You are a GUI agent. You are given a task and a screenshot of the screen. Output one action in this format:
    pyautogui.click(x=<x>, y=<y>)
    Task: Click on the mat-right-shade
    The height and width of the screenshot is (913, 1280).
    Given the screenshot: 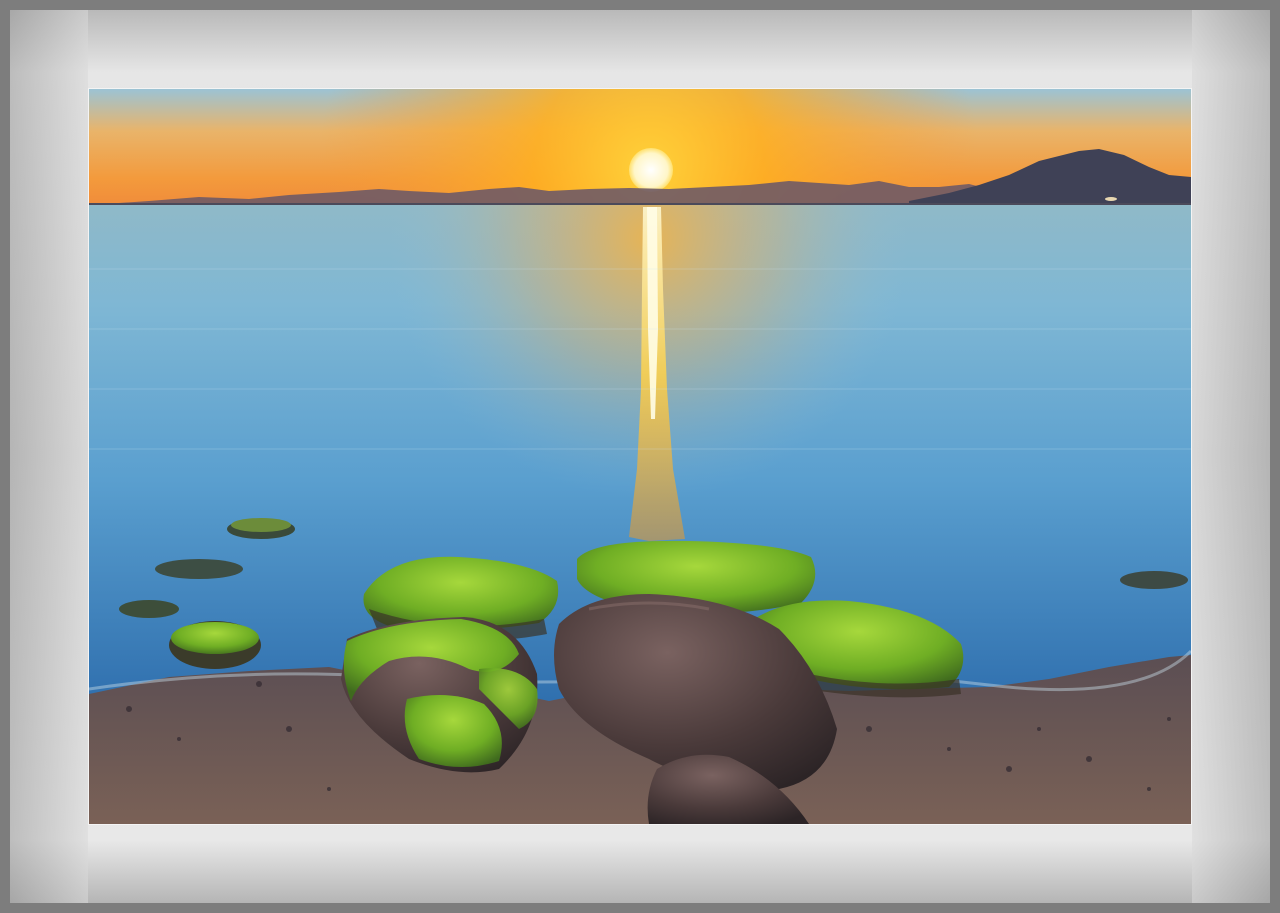 What is the action you would take?
    pyautogui.click(x=1231, y=456)
    